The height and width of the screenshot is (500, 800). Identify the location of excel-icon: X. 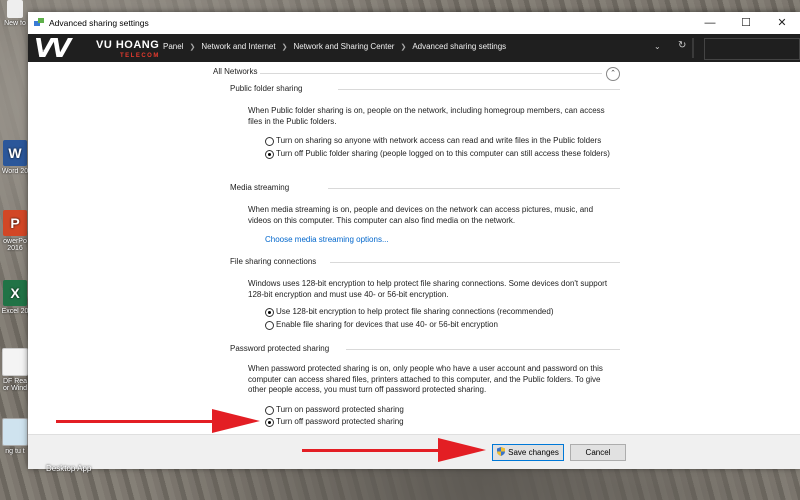
(15, 293).